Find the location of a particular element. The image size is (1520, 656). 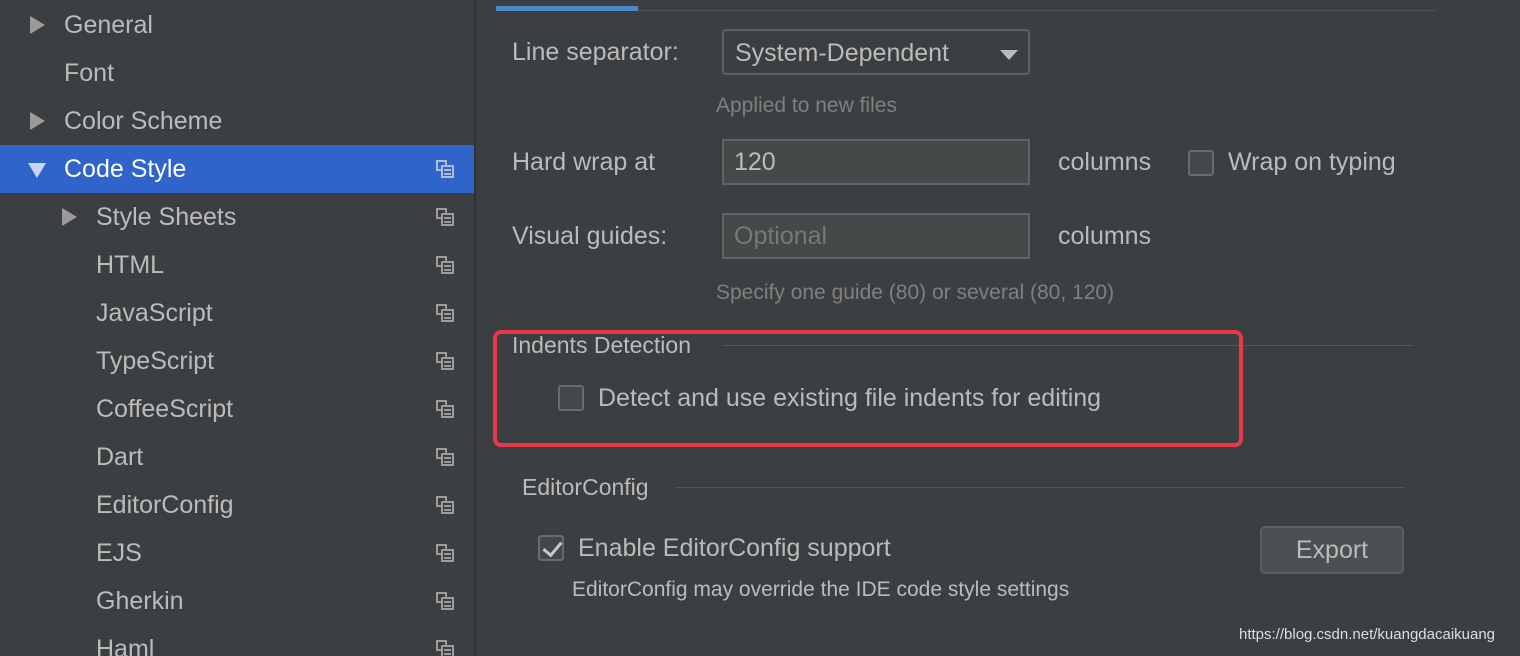

sidebar-item-label: TypeScript is located at coordinates (155, 360).